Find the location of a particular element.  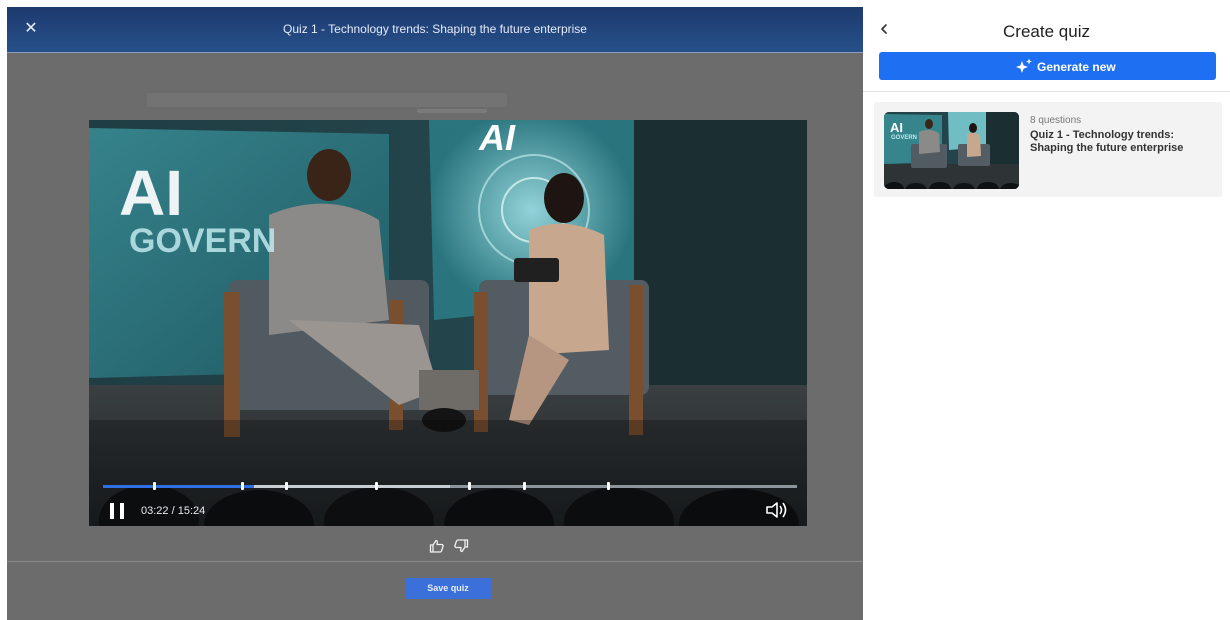

backdrop-text: AI is located at coordinates (151, 193).